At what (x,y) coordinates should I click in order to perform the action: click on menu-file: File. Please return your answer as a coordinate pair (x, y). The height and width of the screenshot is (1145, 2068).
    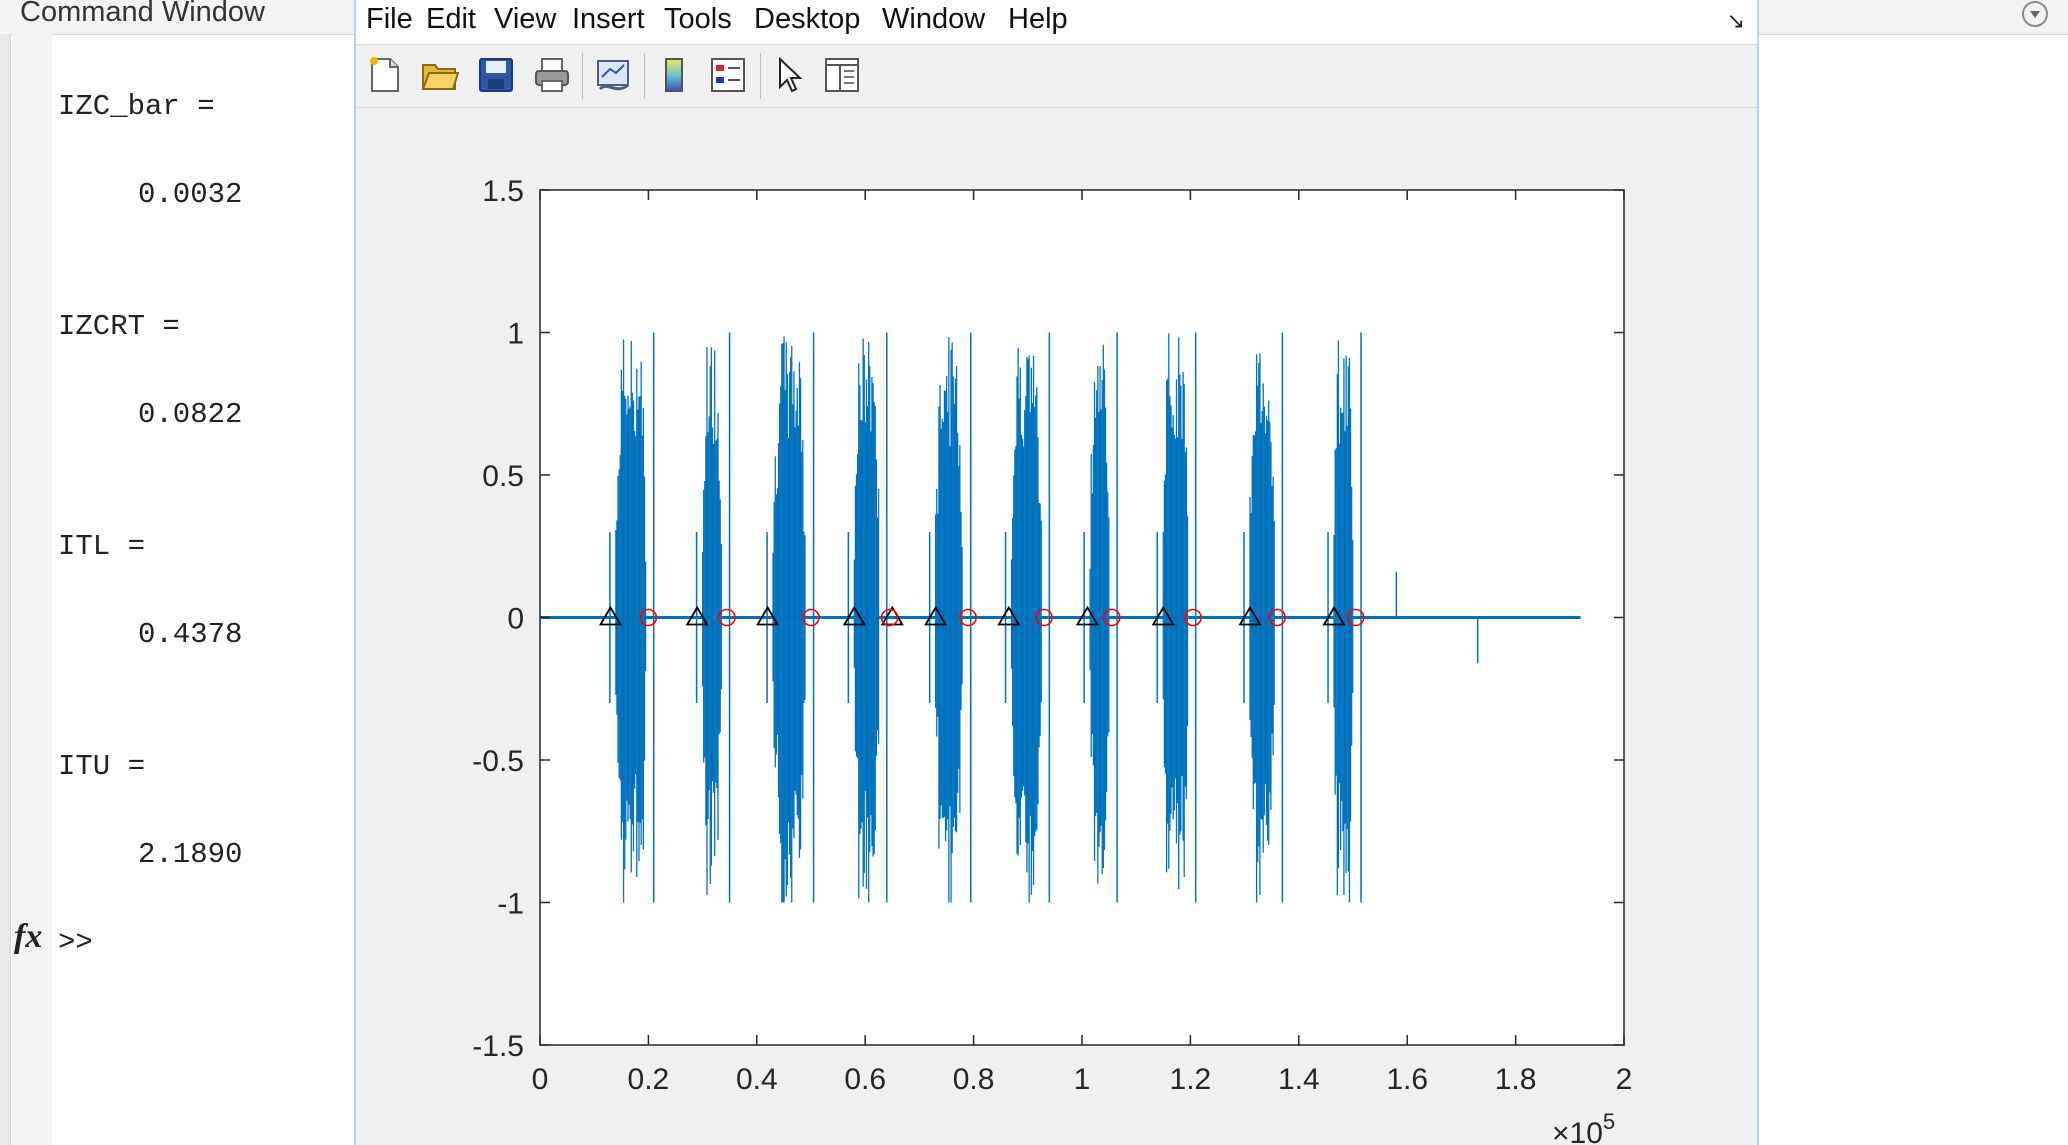
    Looking at the image, I should click on (389, 19).